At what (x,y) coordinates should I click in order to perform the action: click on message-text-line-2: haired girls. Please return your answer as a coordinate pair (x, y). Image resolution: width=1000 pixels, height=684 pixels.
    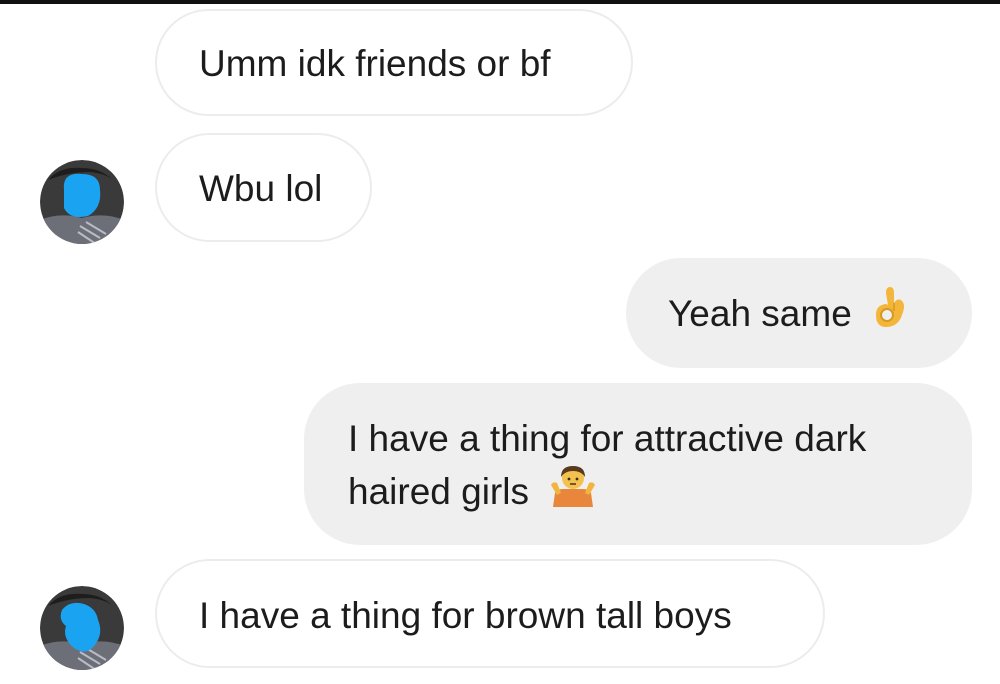
    Looking at the image, I should click on (660, 494).